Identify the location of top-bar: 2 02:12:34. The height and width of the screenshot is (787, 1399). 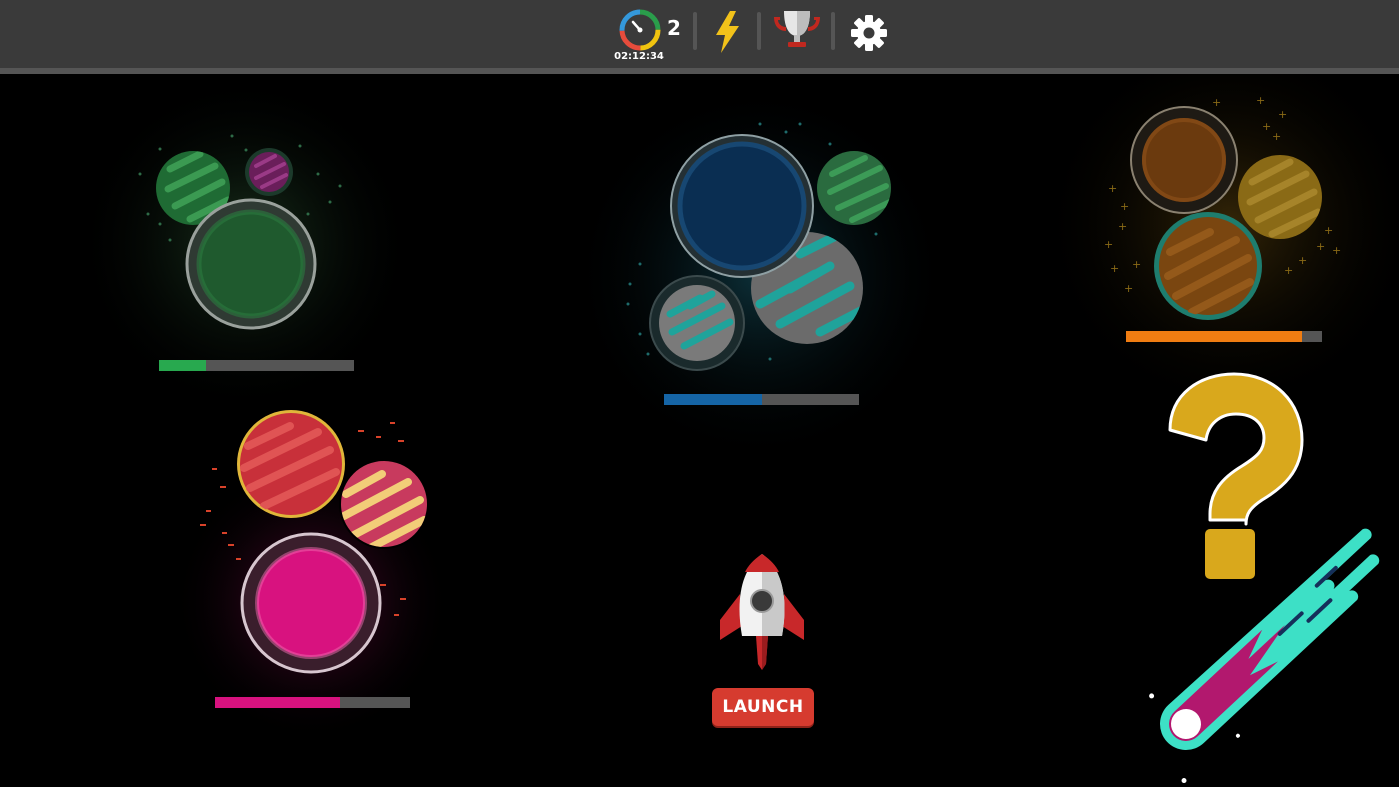
(699, 37).